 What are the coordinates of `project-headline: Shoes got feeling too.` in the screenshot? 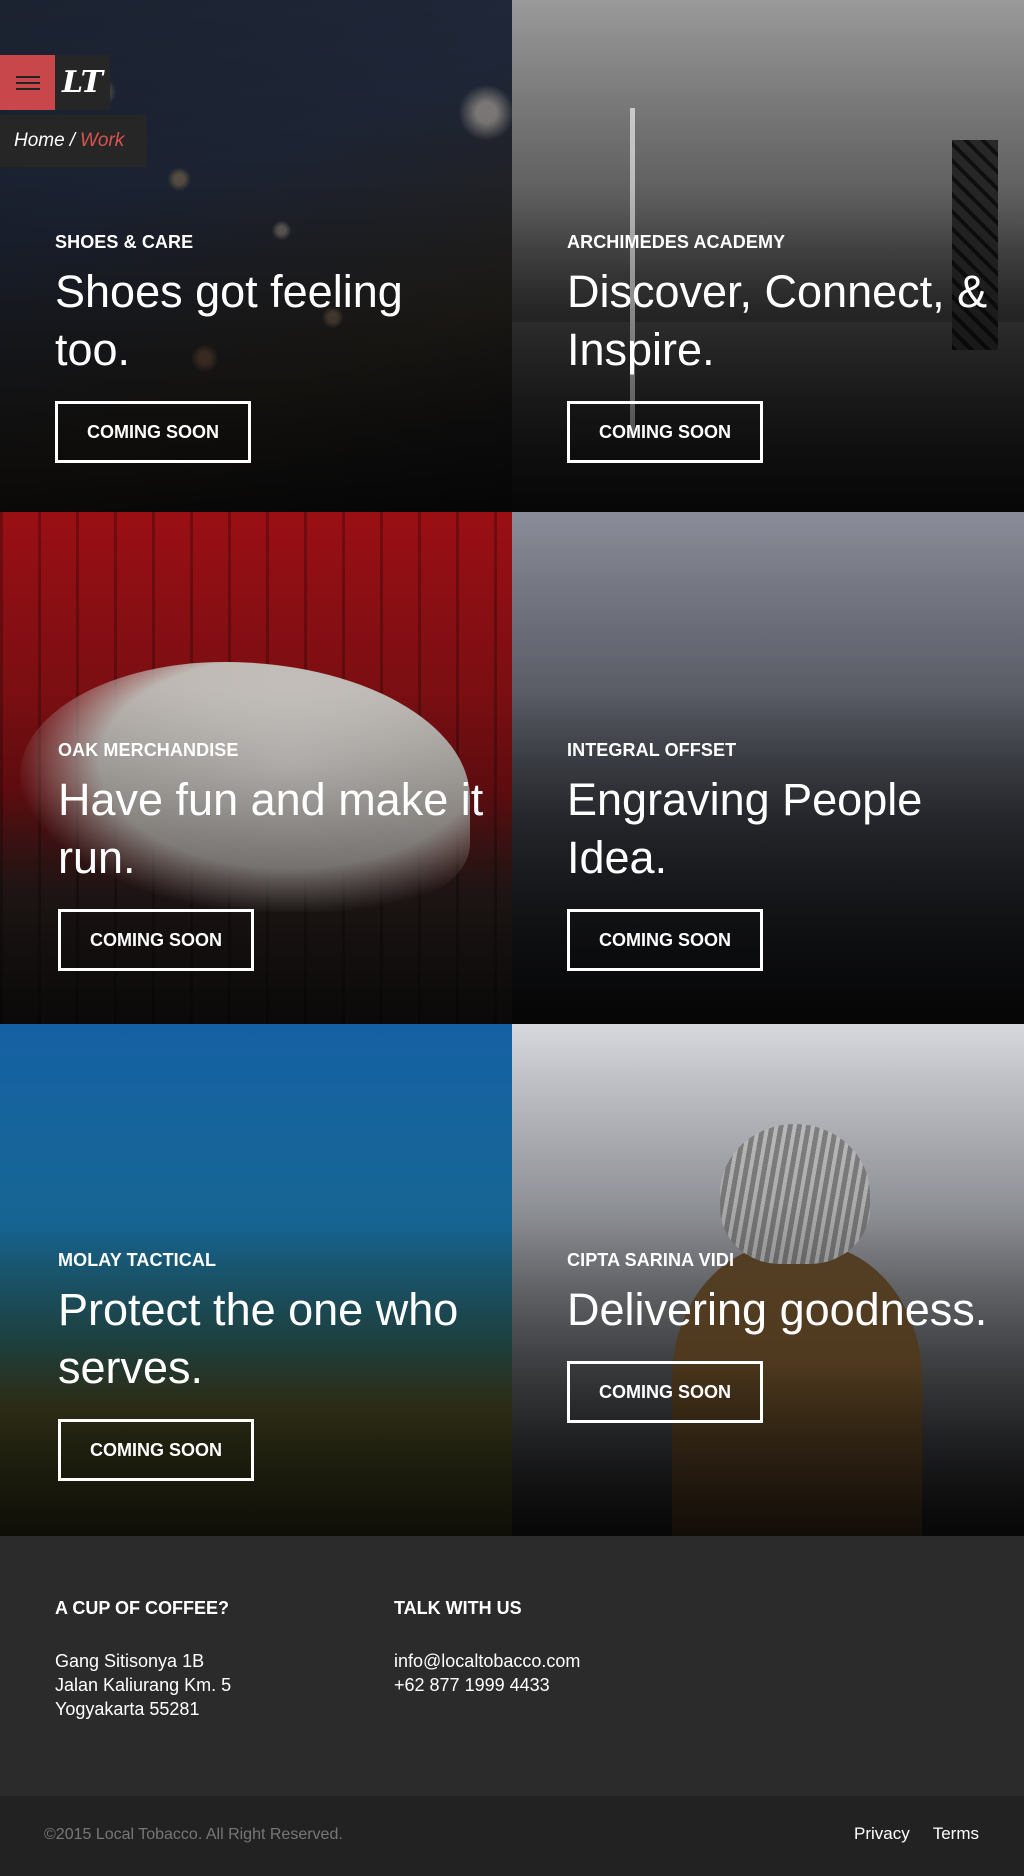 It's located at (229, 320).